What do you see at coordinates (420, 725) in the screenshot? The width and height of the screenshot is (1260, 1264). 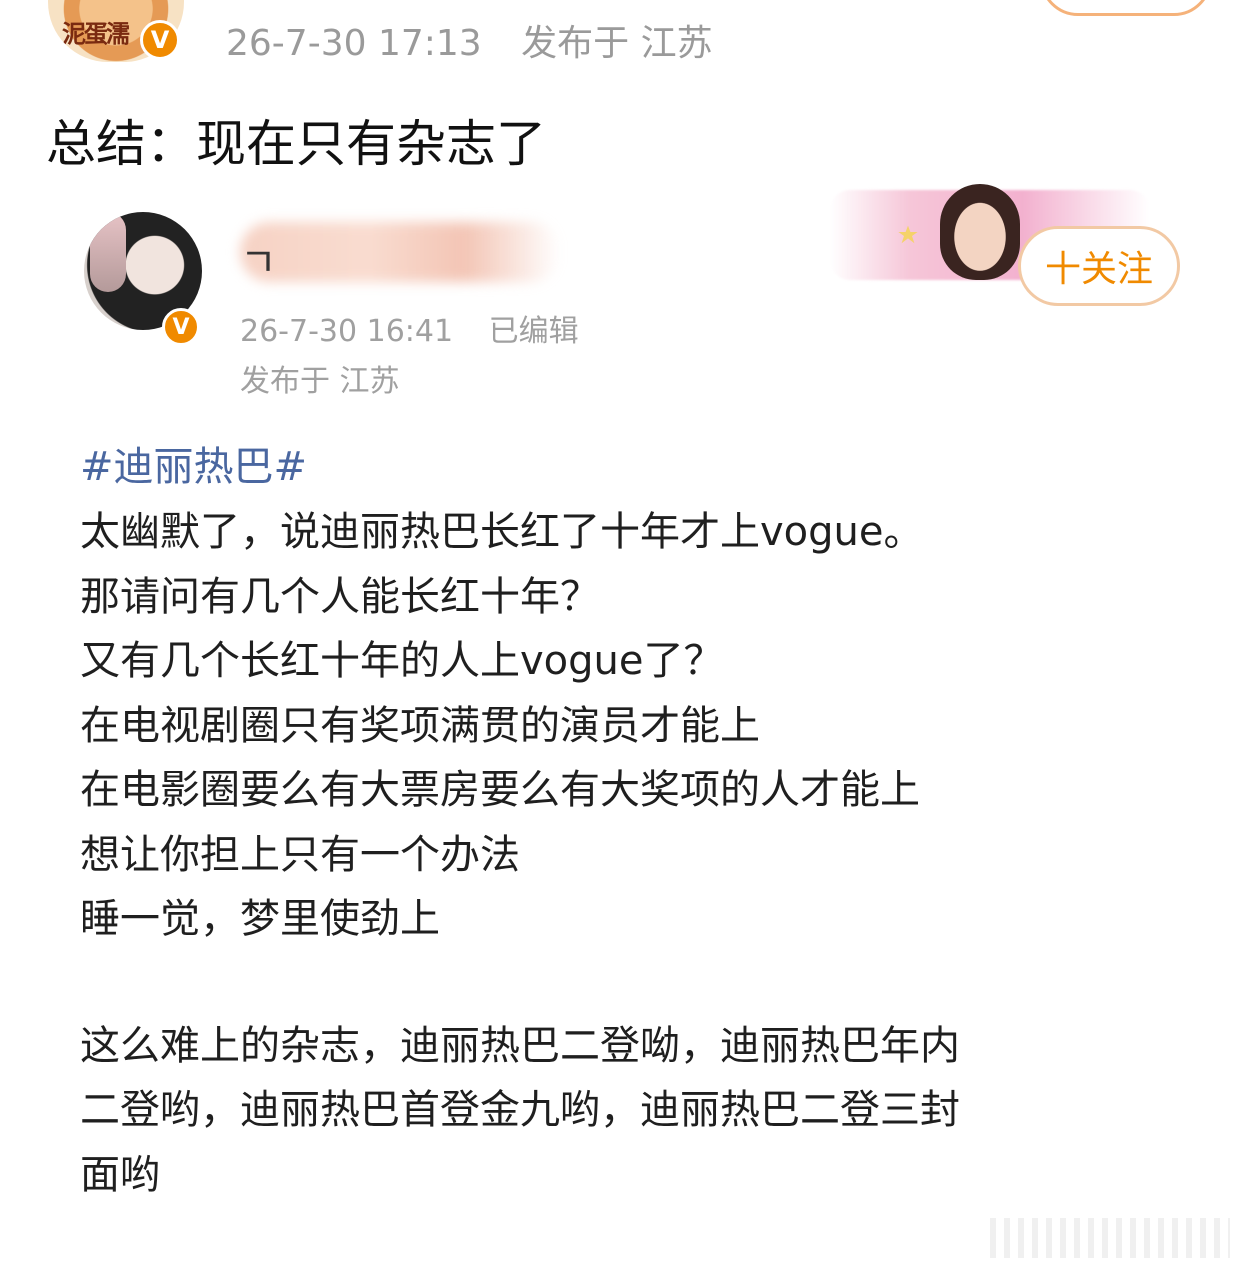 I see `content-line: 在电视剧圈只有奖项满贯的演员才能上` at bounding box center [420, 725].